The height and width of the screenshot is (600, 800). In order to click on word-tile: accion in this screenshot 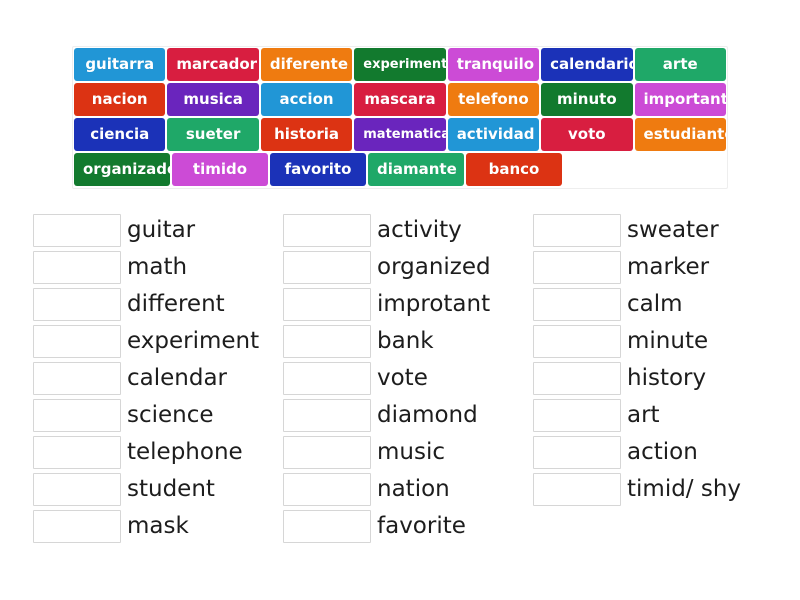, I will do `click(306, 99)`.